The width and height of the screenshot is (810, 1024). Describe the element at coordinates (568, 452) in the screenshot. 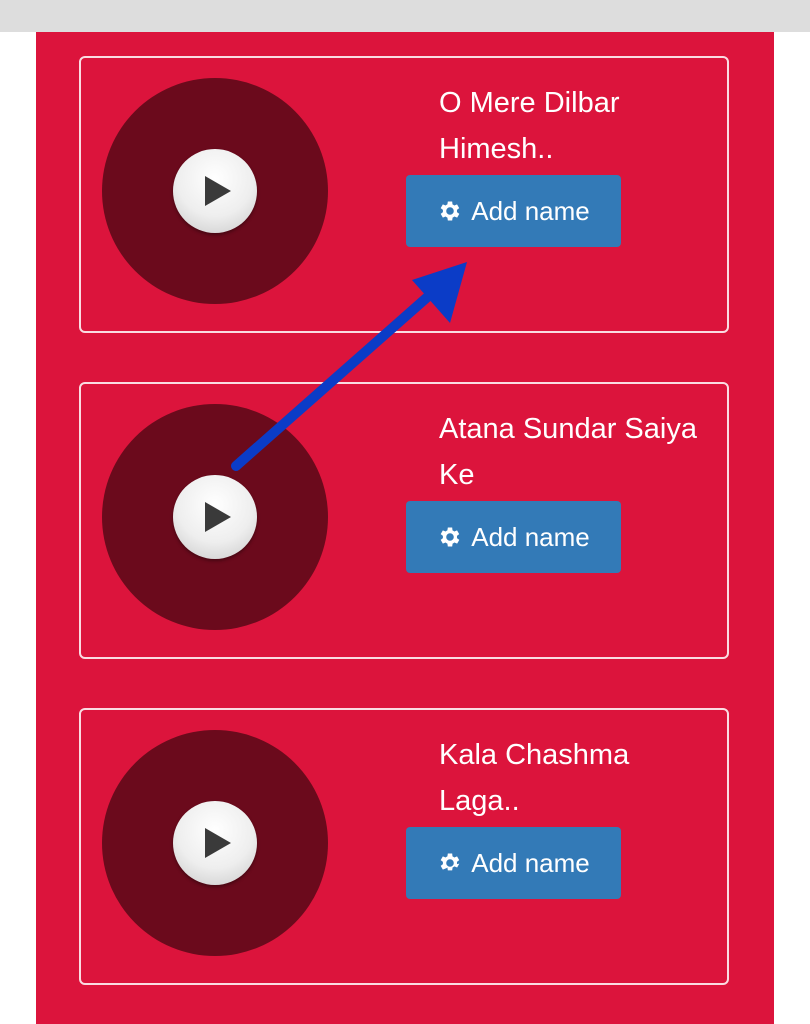

I see `song-title: Atana Sundar Saiya Ke` at that location.